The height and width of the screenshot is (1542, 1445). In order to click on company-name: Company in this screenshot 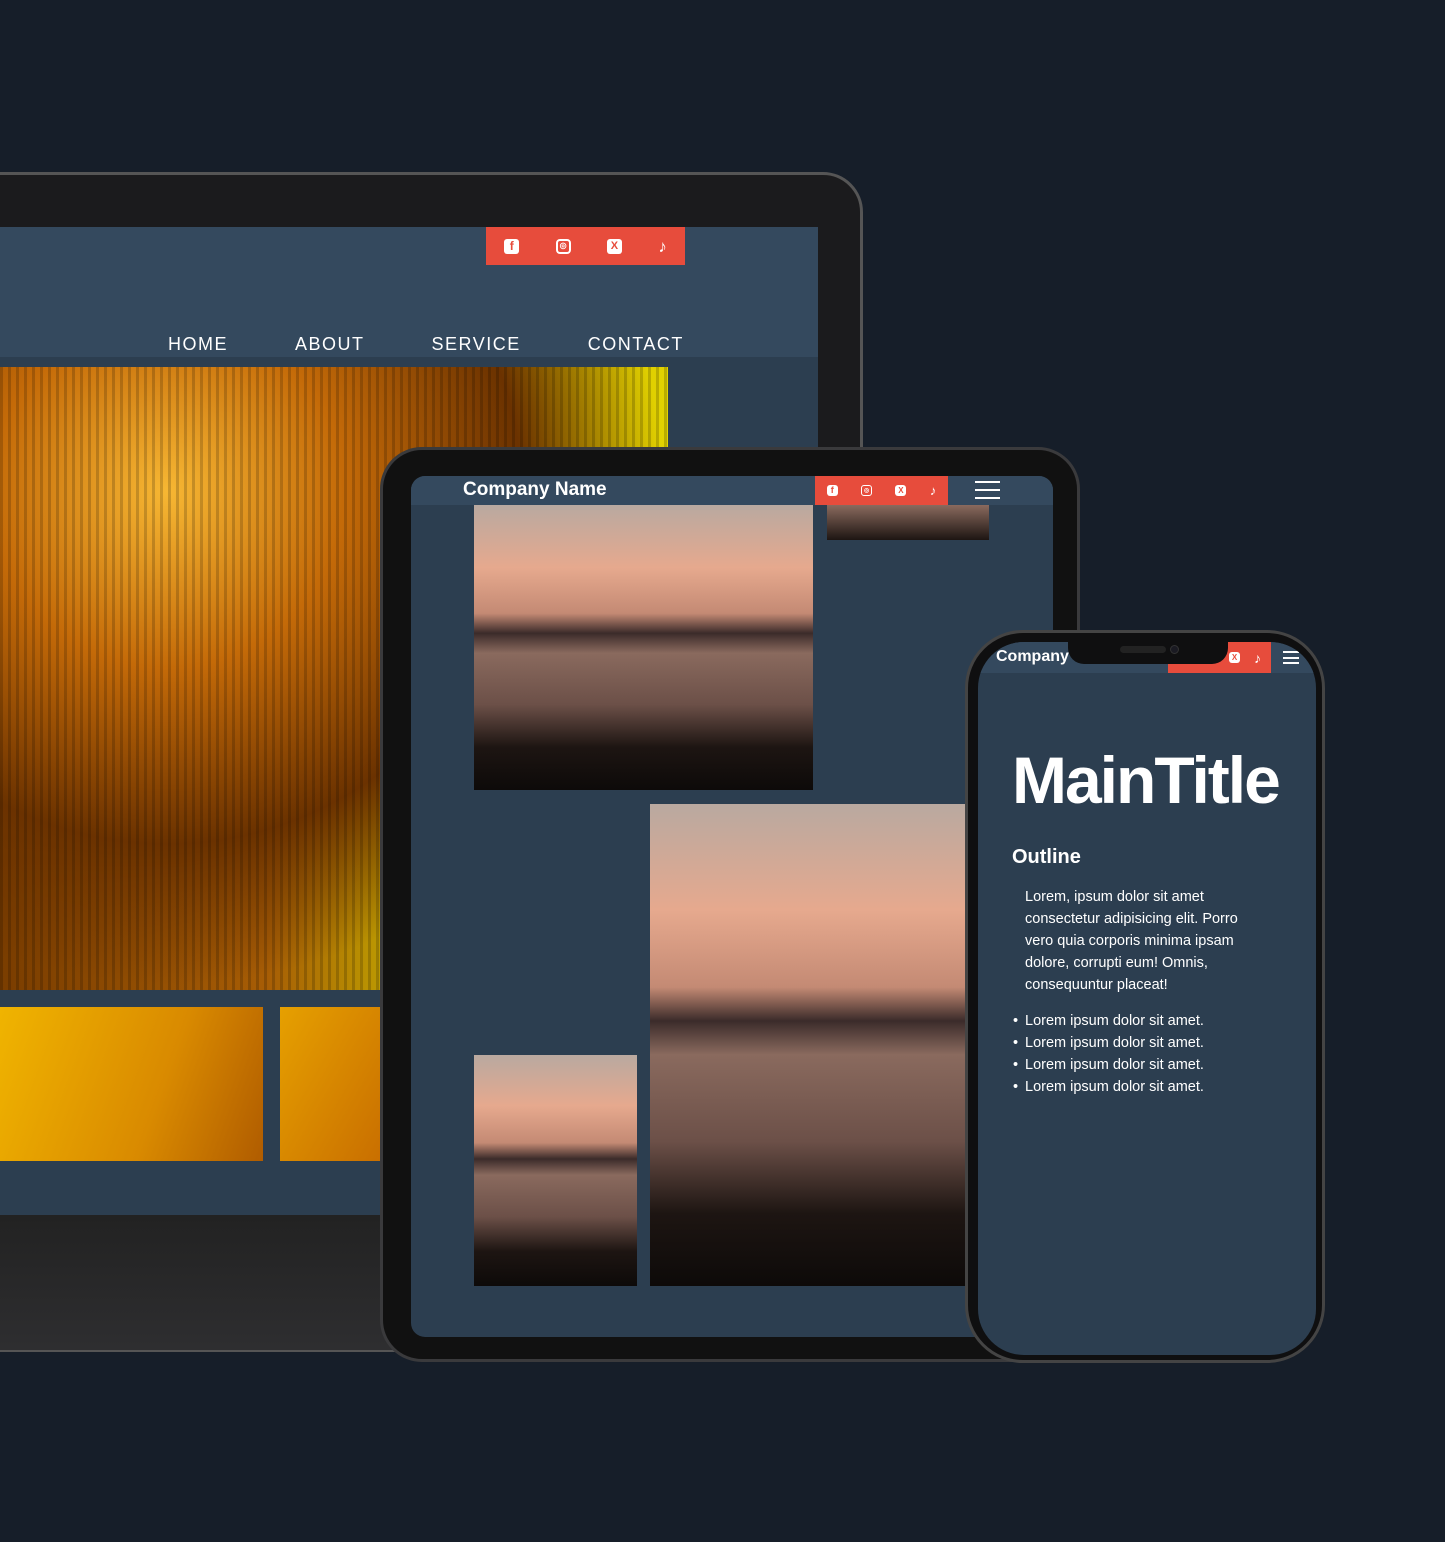, I will do `click(1032, 657)`.